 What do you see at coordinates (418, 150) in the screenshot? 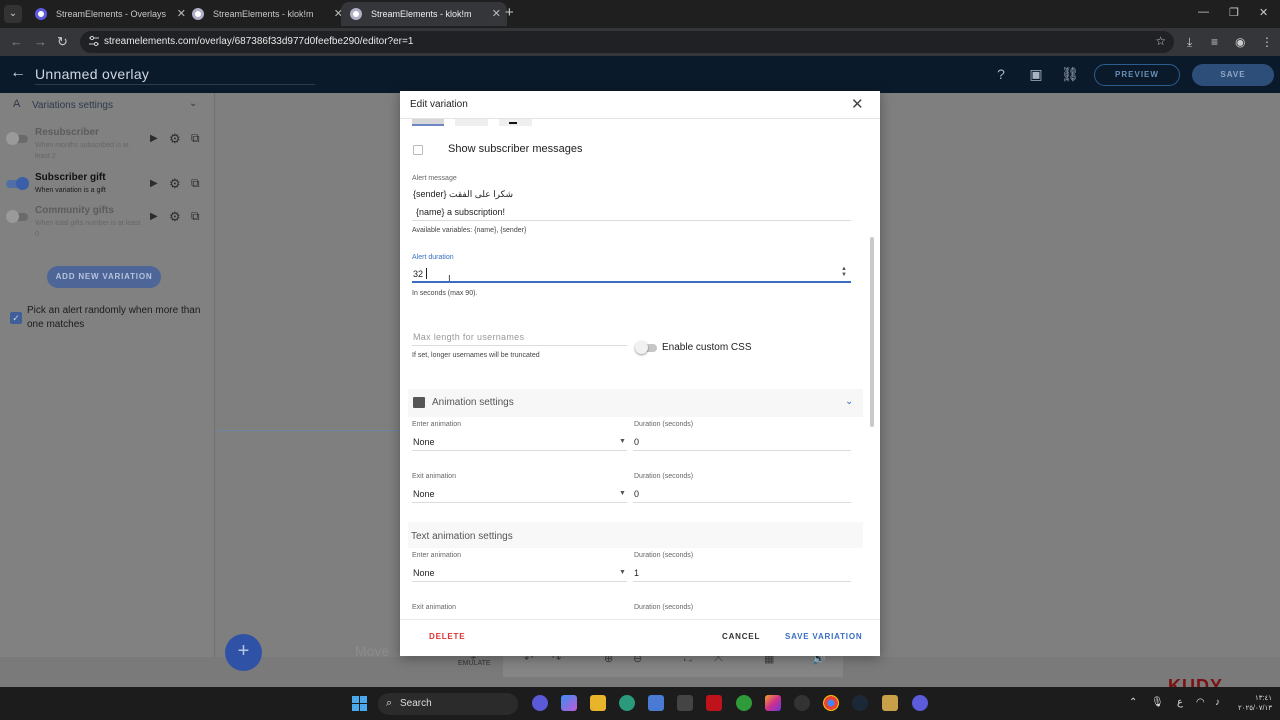
I see `show-sub-messages-checkbox` at bounding box center [418, 150].